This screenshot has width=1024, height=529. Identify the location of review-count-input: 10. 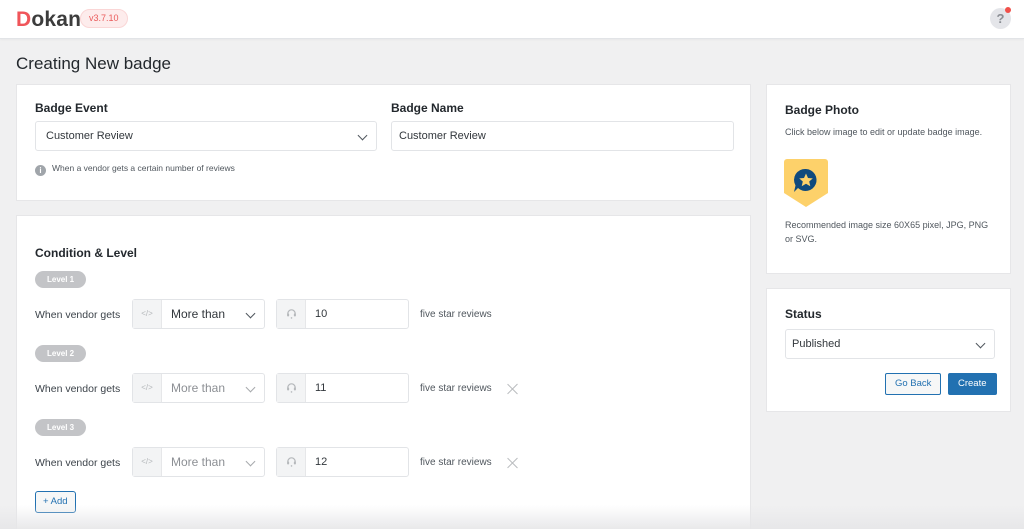
(342, 314).